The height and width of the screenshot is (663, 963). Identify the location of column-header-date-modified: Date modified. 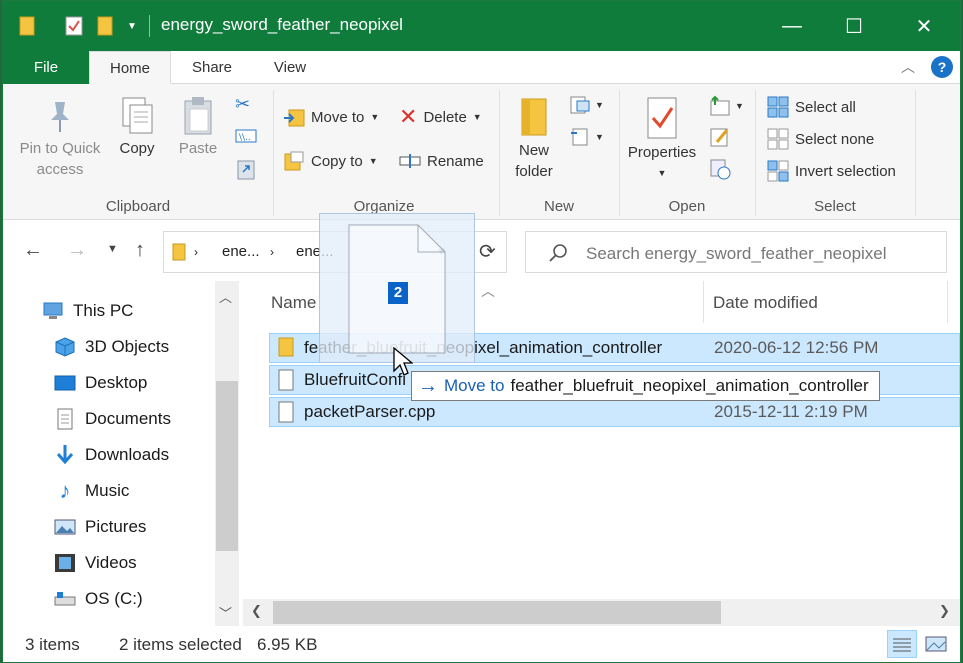
(765, 303).